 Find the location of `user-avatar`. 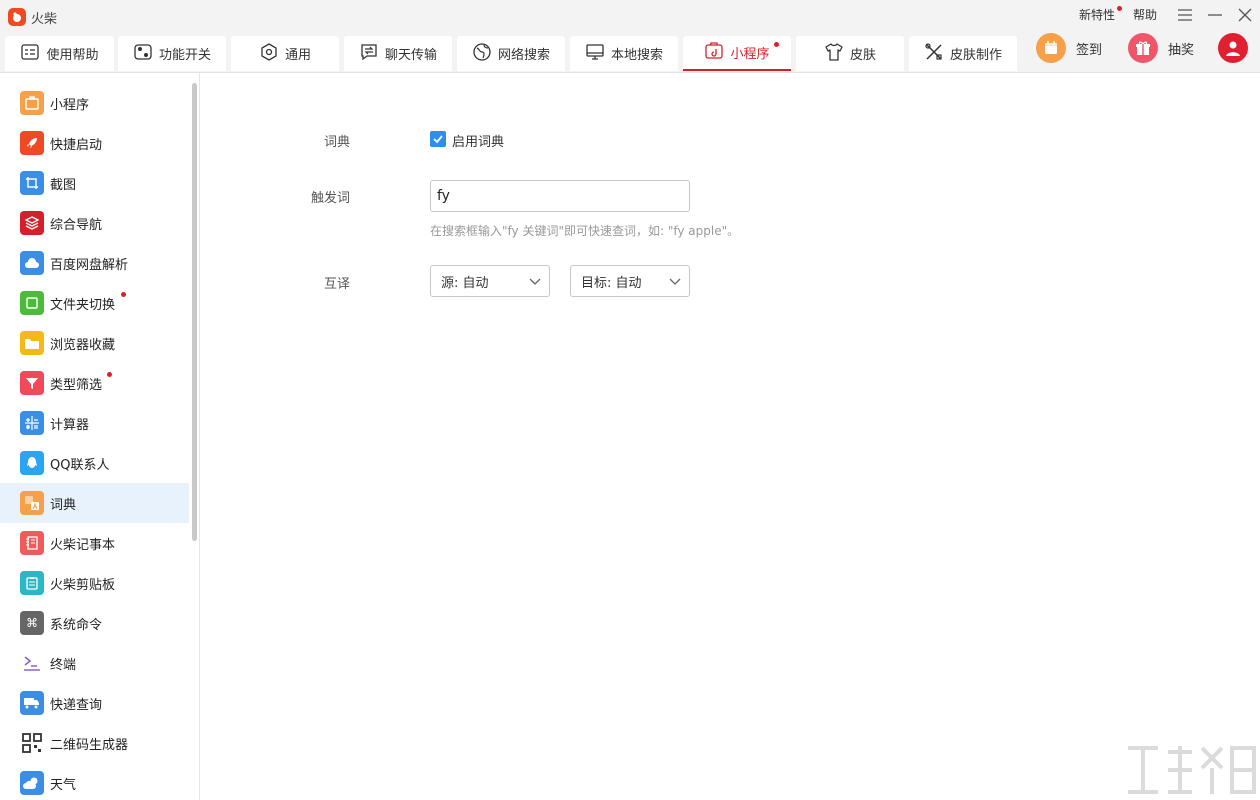

user-avatar is located at coordinates (1233, 48).